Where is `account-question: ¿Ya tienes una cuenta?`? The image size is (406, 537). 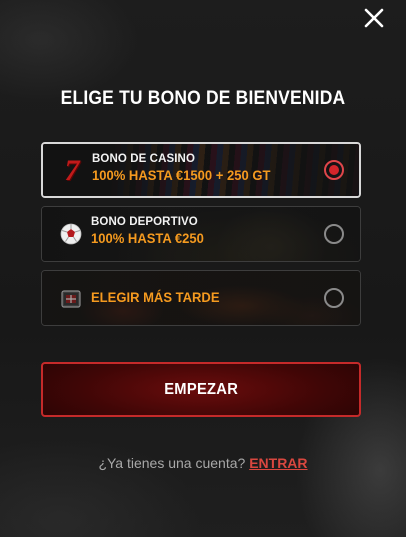
account-question: ¿Ya tienes una cuenta? is located at coordinates (172, 463).